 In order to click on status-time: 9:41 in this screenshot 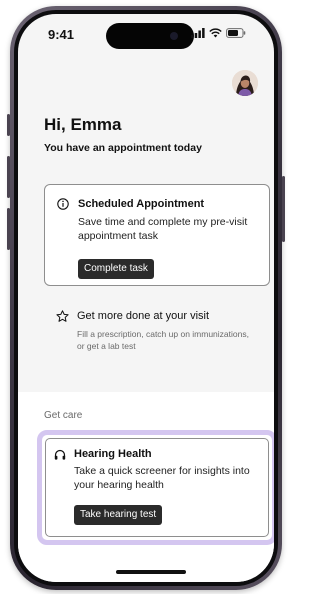, I will do `click(61, 34)`.